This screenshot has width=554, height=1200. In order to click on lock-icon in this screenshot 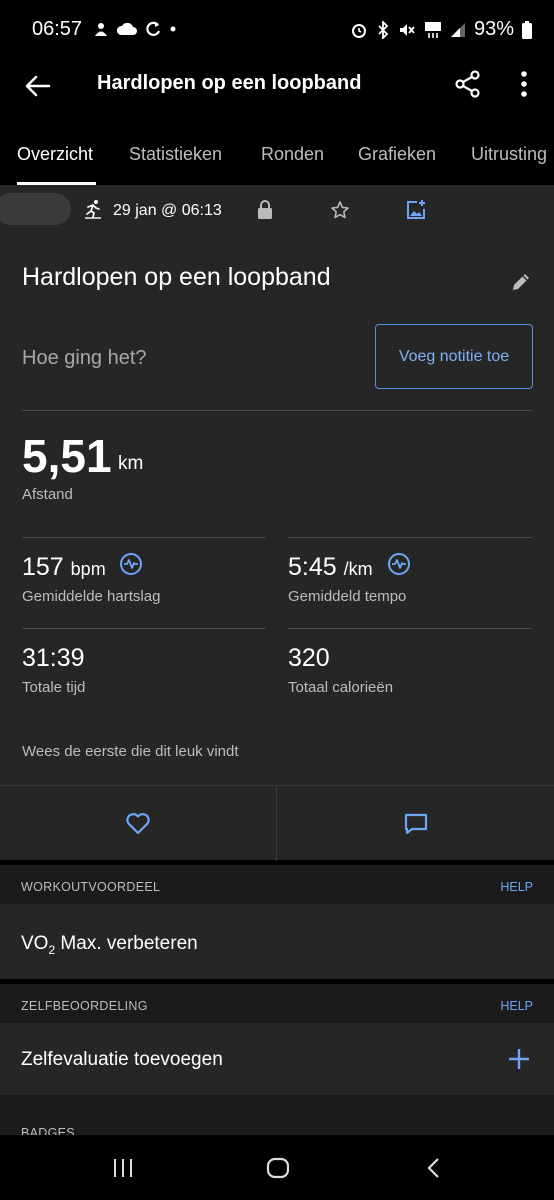, I will do `click(265, 210)`.